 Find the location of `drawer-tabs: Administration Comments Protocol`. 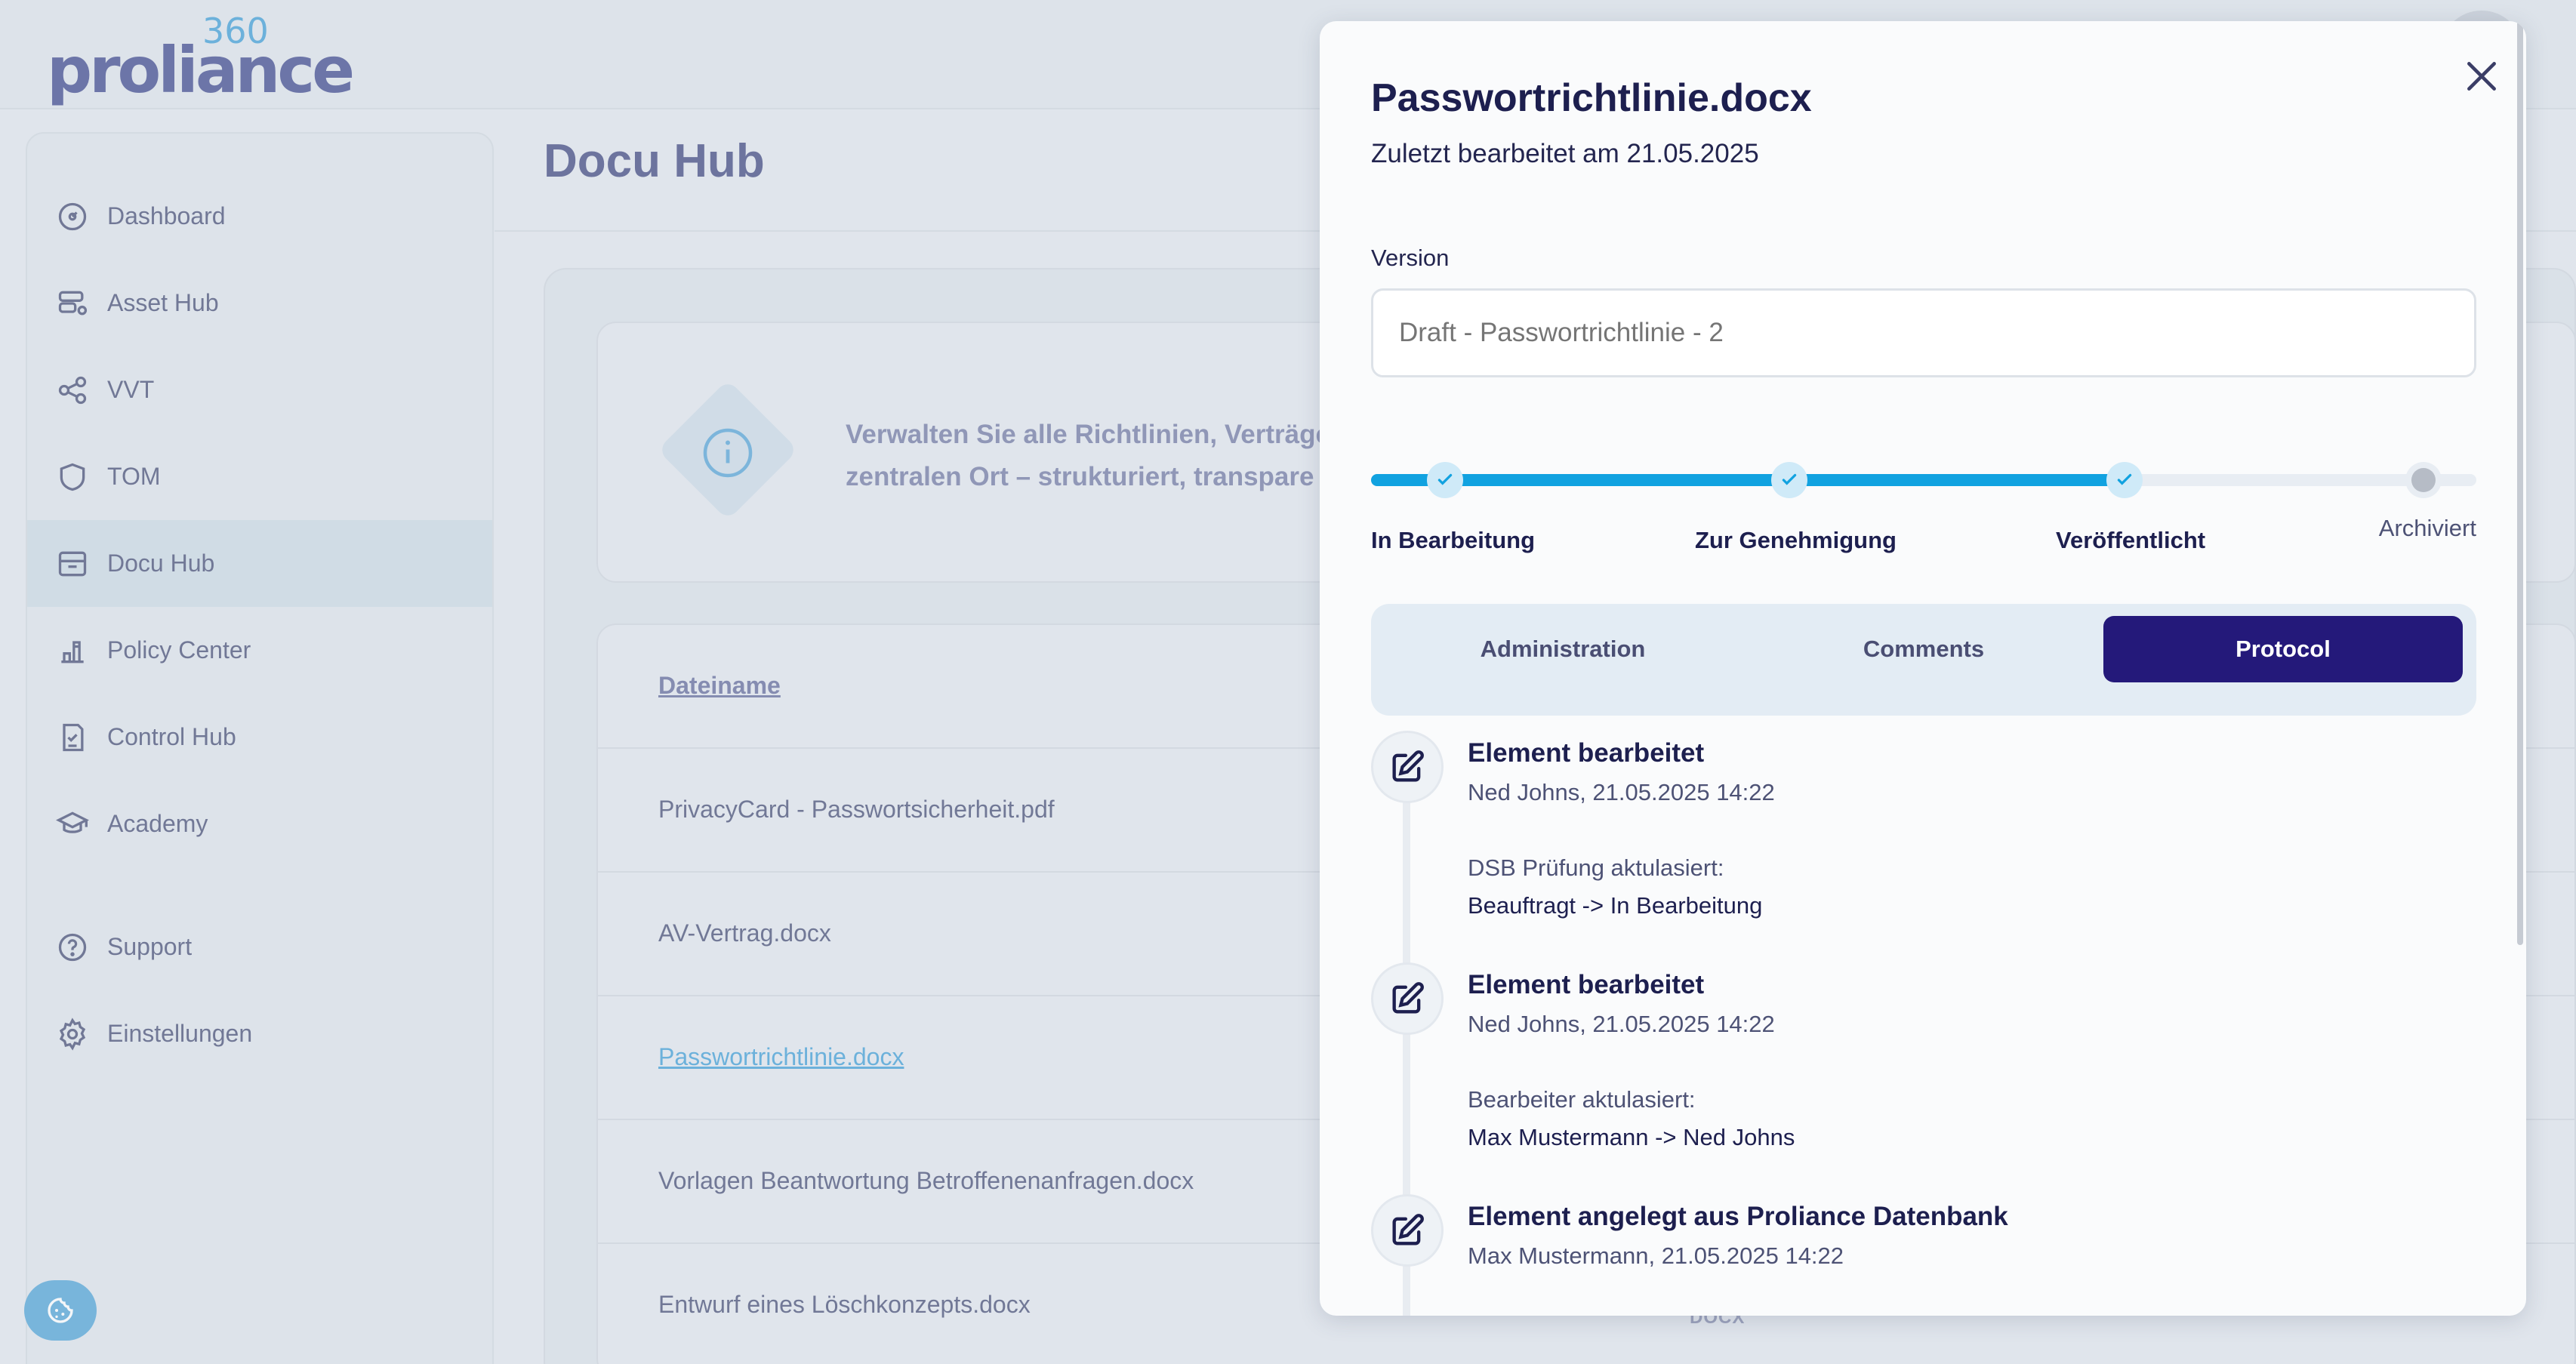

drawer-tabs: Administration Comments Protocol is located at coordinates (1923, 660).